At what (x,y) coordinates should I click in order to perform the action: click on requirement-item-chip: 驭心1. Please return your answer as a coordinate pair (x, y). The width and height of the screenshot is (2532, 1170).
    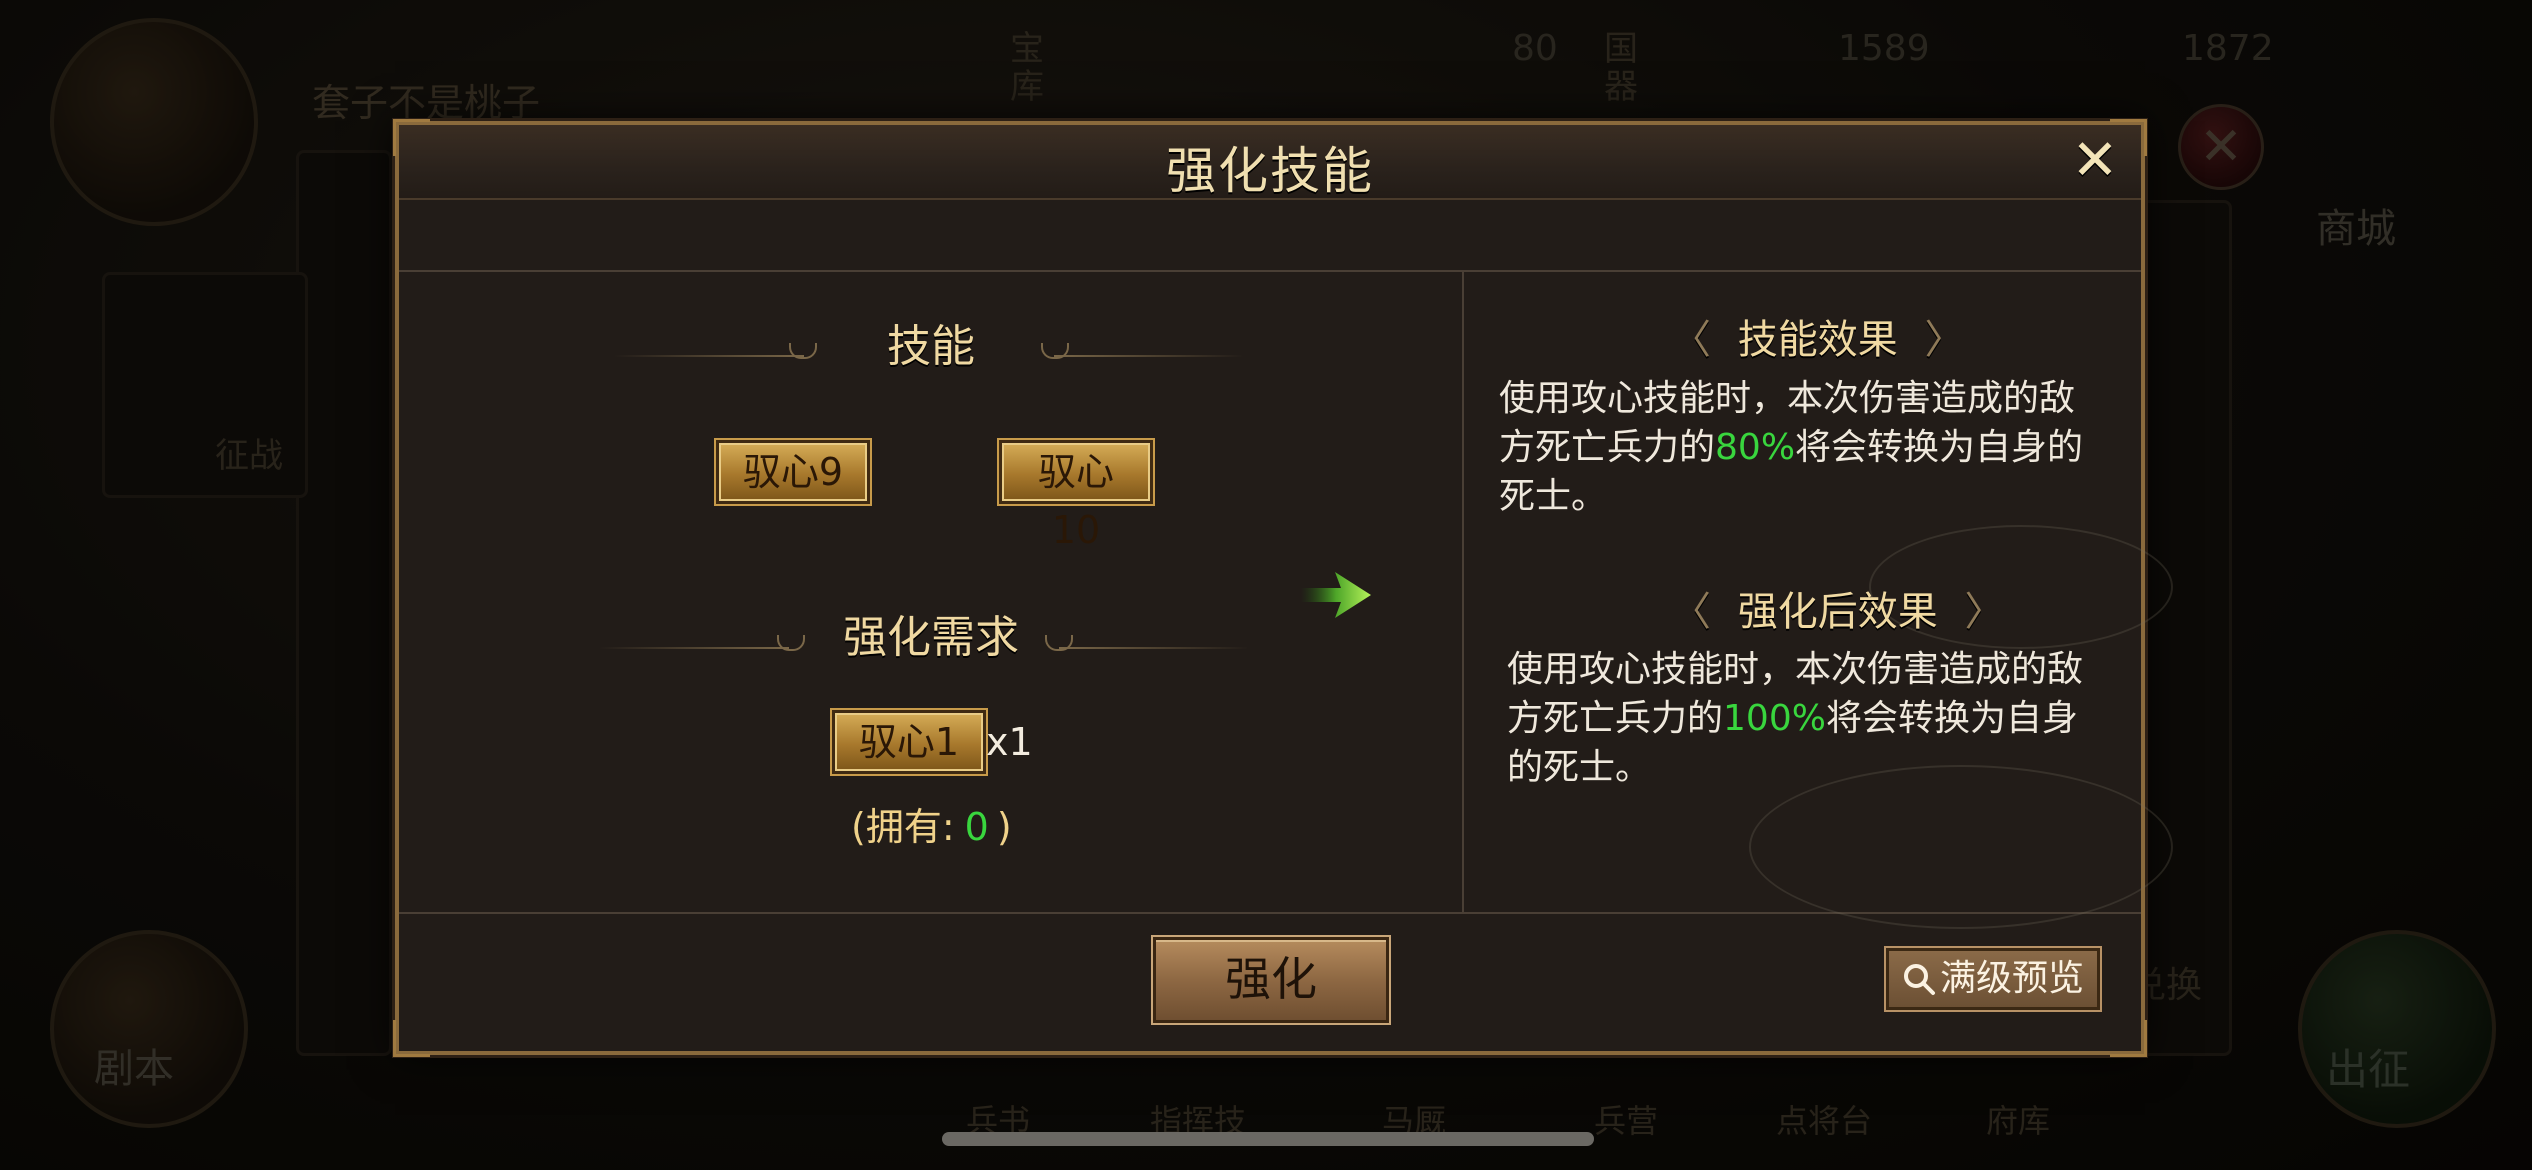
    Looking at the image, I should click on (909, 742).